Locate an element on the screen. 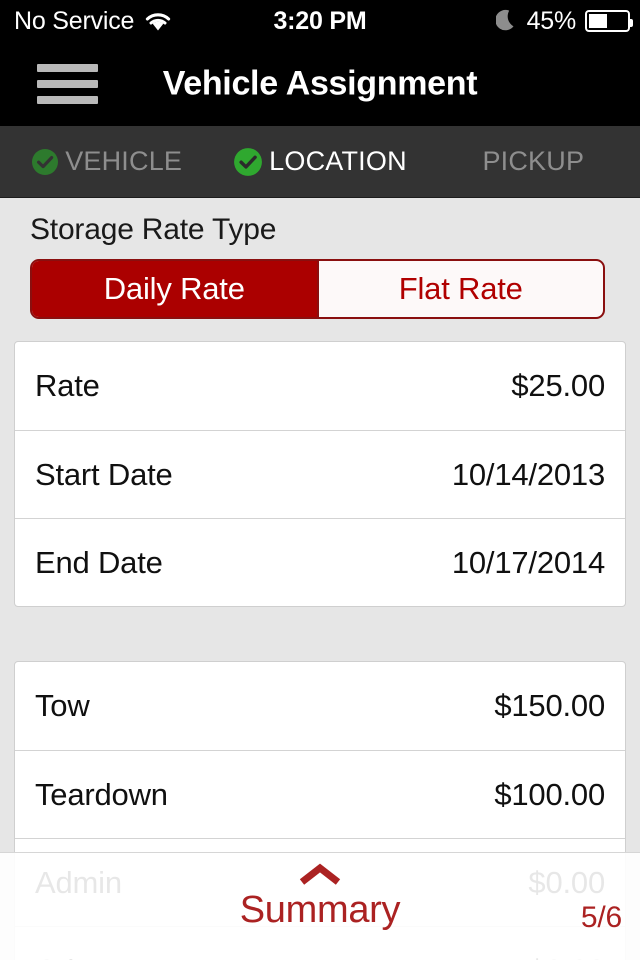 This screenshot has height=960, width=640. table-row: Start Date 10/14/2013 is located at coordinates (320, 474).